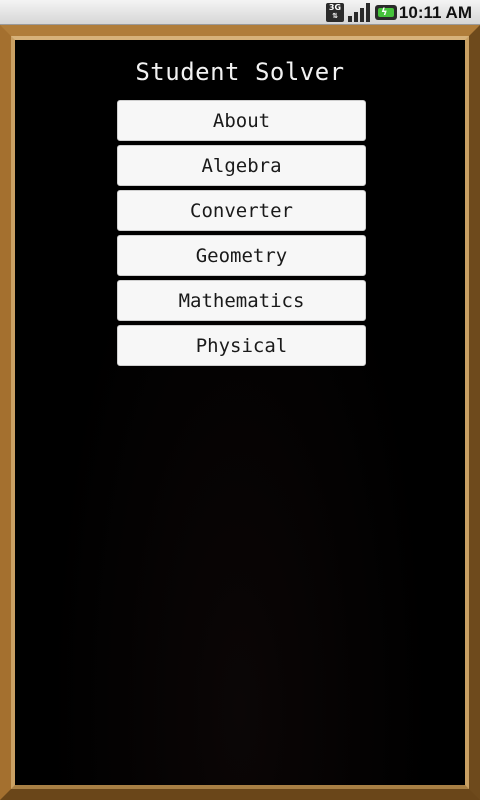 The image size is (480, 800). Describe the element at coordinates (240, 12) in the screenshot. I see `status-bar: 3G ⇅ ϟ 10:11 AM` at that location.